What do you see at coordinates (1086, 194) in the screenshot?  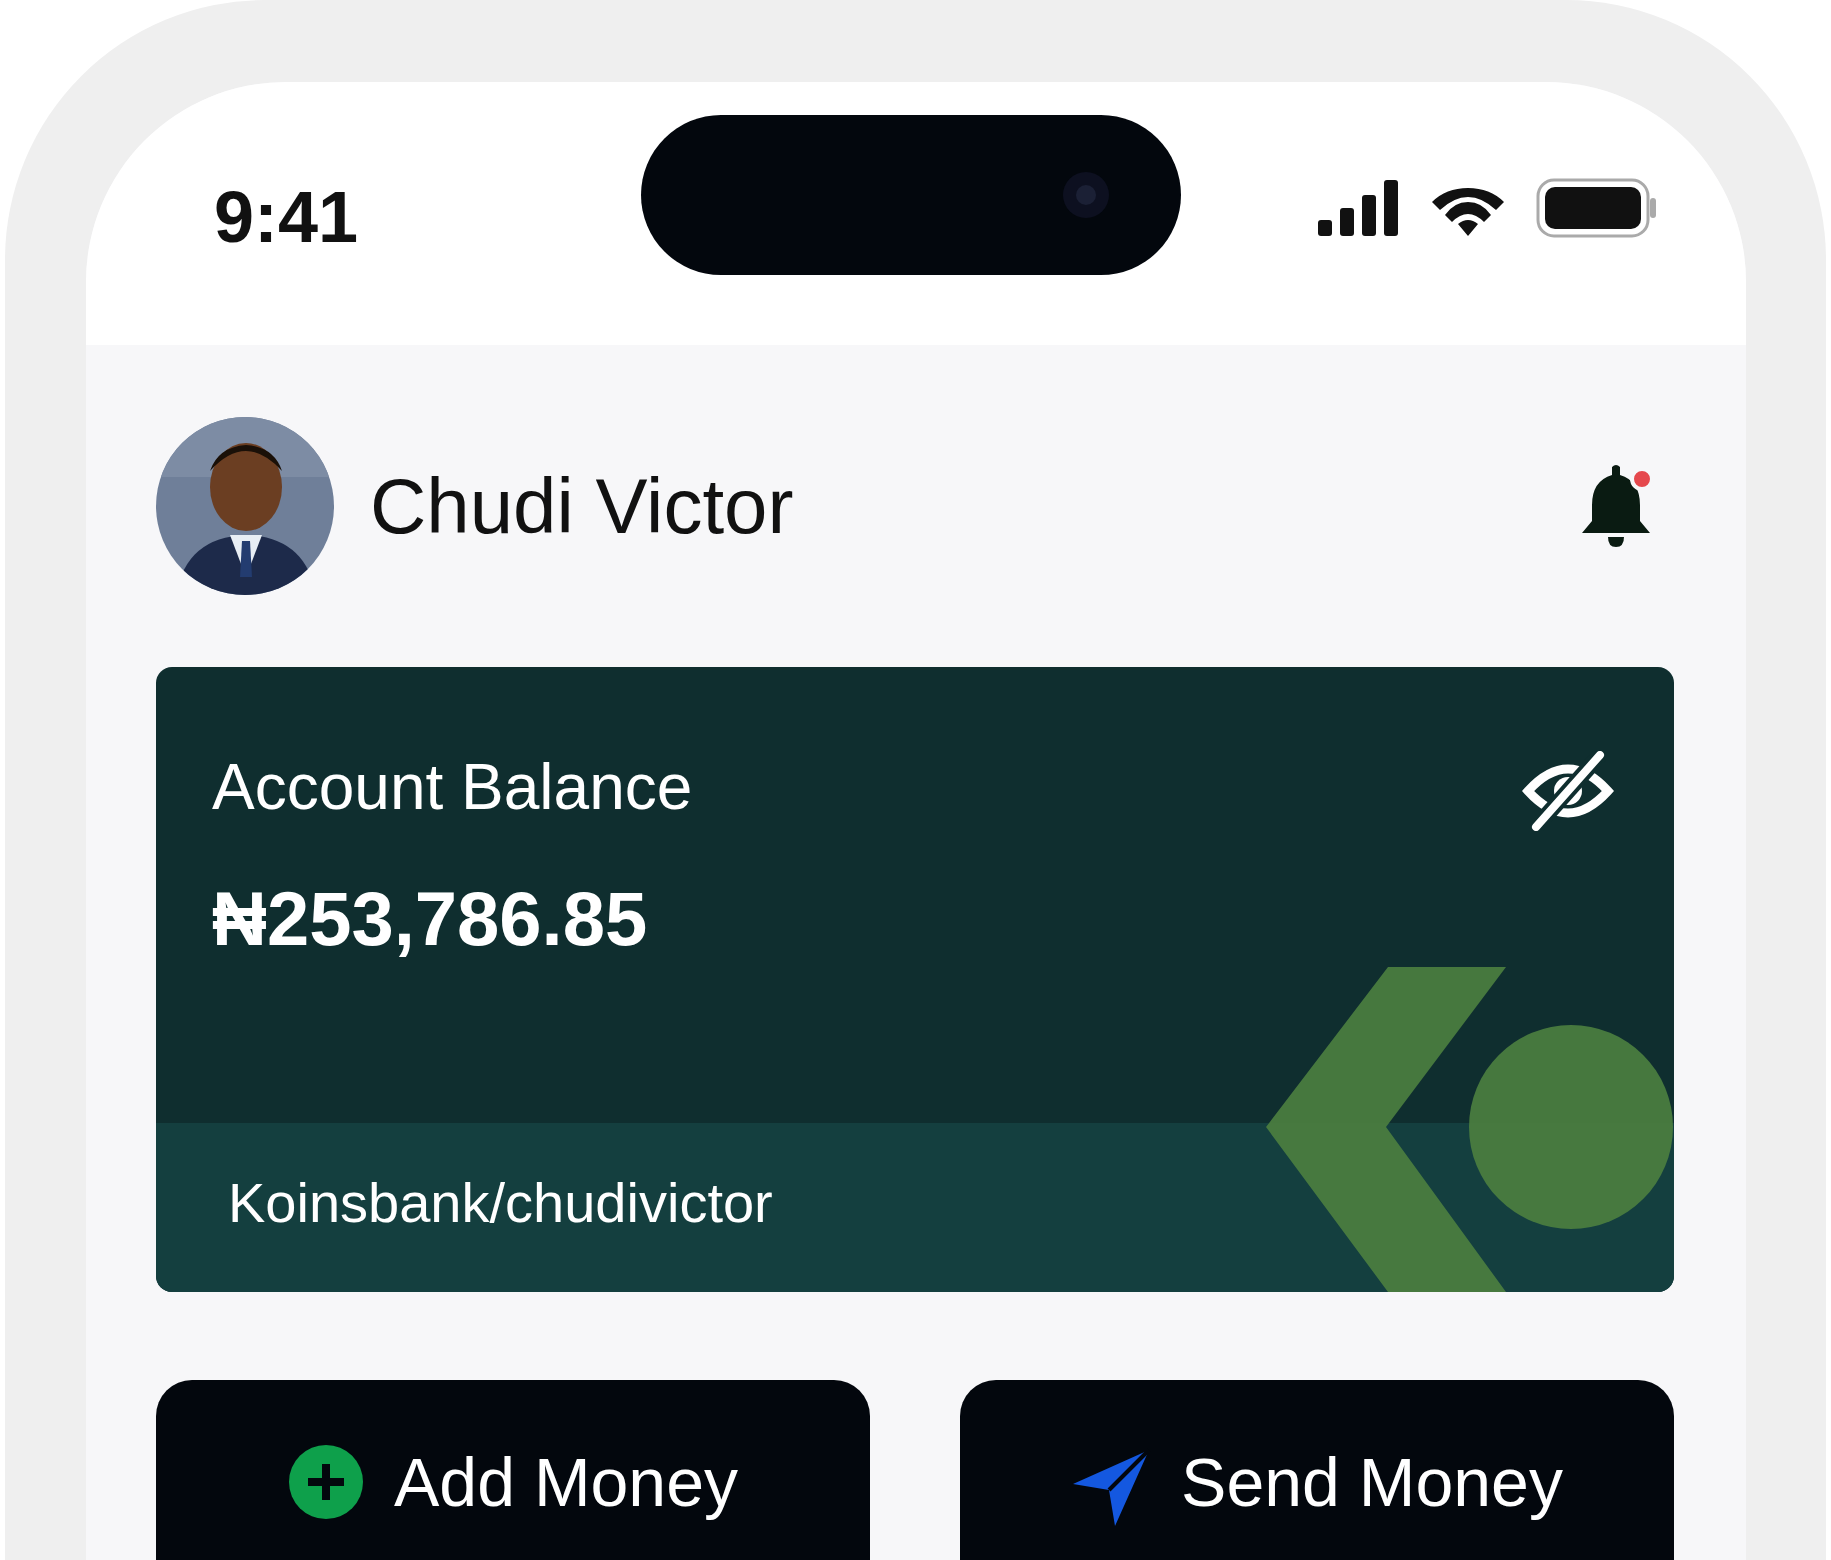 I see `camera-icon` at bounding box center [1086, 194].